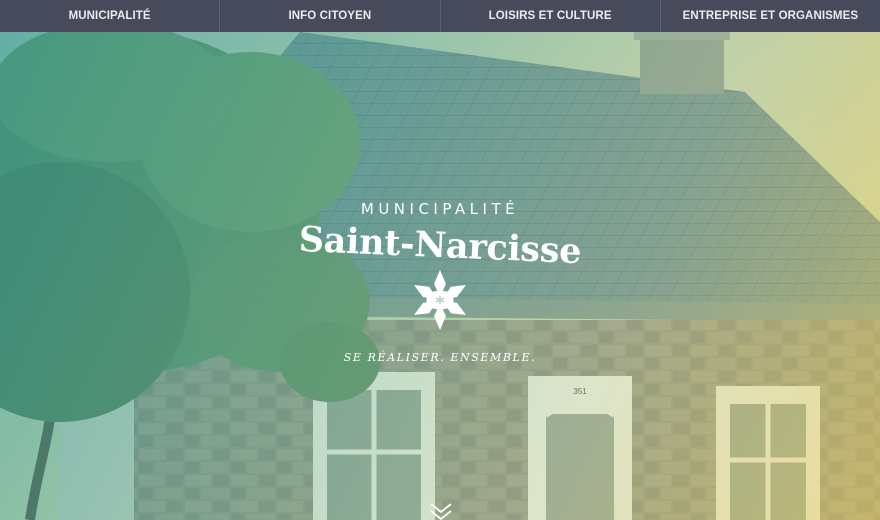  What do you see at coordinates (549, 16) in the screenshot?
I see `nav-item-loisirs-culture: LOISIRS ET CULTURE` at bounding box center [549, 16].